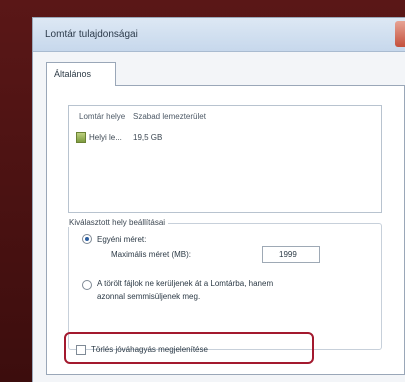  Describe the element at coordinates (219, 35) in the screenshot. I see `title-bar: Lomtár tulajdonságai` at that location.